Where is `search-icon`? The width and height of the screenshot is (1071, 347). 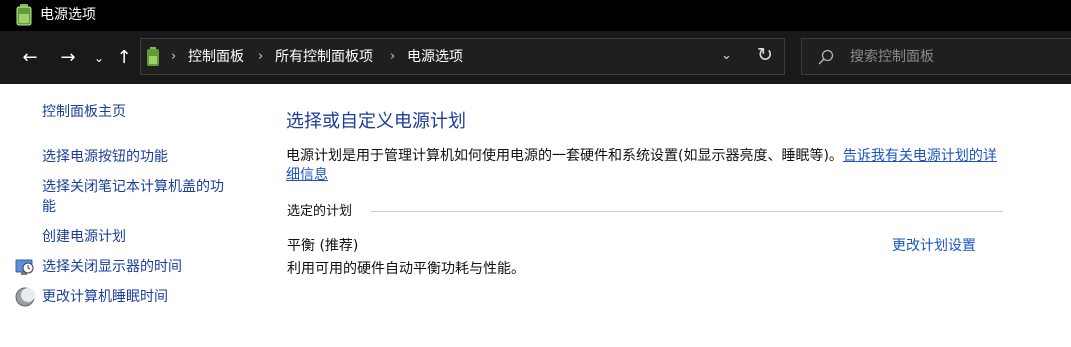
search-icon is located at coordinates (826, 57).